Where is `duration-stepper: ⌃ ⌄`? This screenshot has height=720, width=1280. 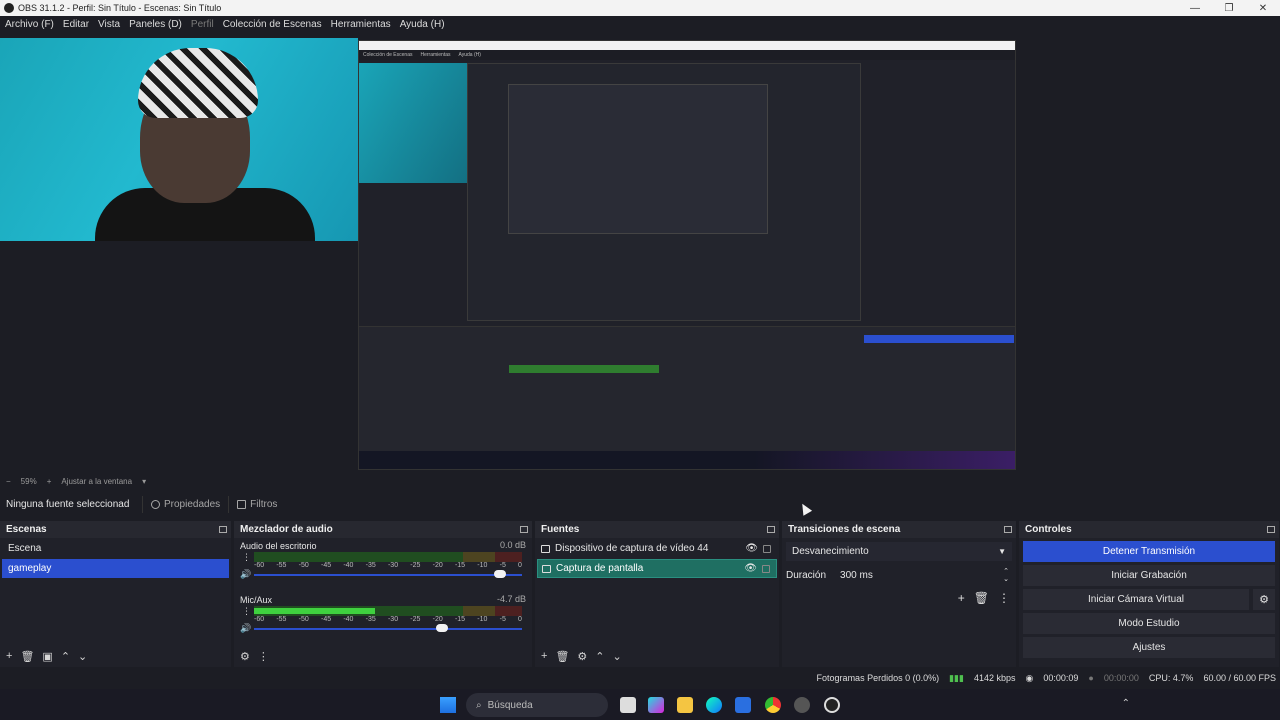 duration-stepper: ⌃ ⌄ is located at coordinates (1006, 576).